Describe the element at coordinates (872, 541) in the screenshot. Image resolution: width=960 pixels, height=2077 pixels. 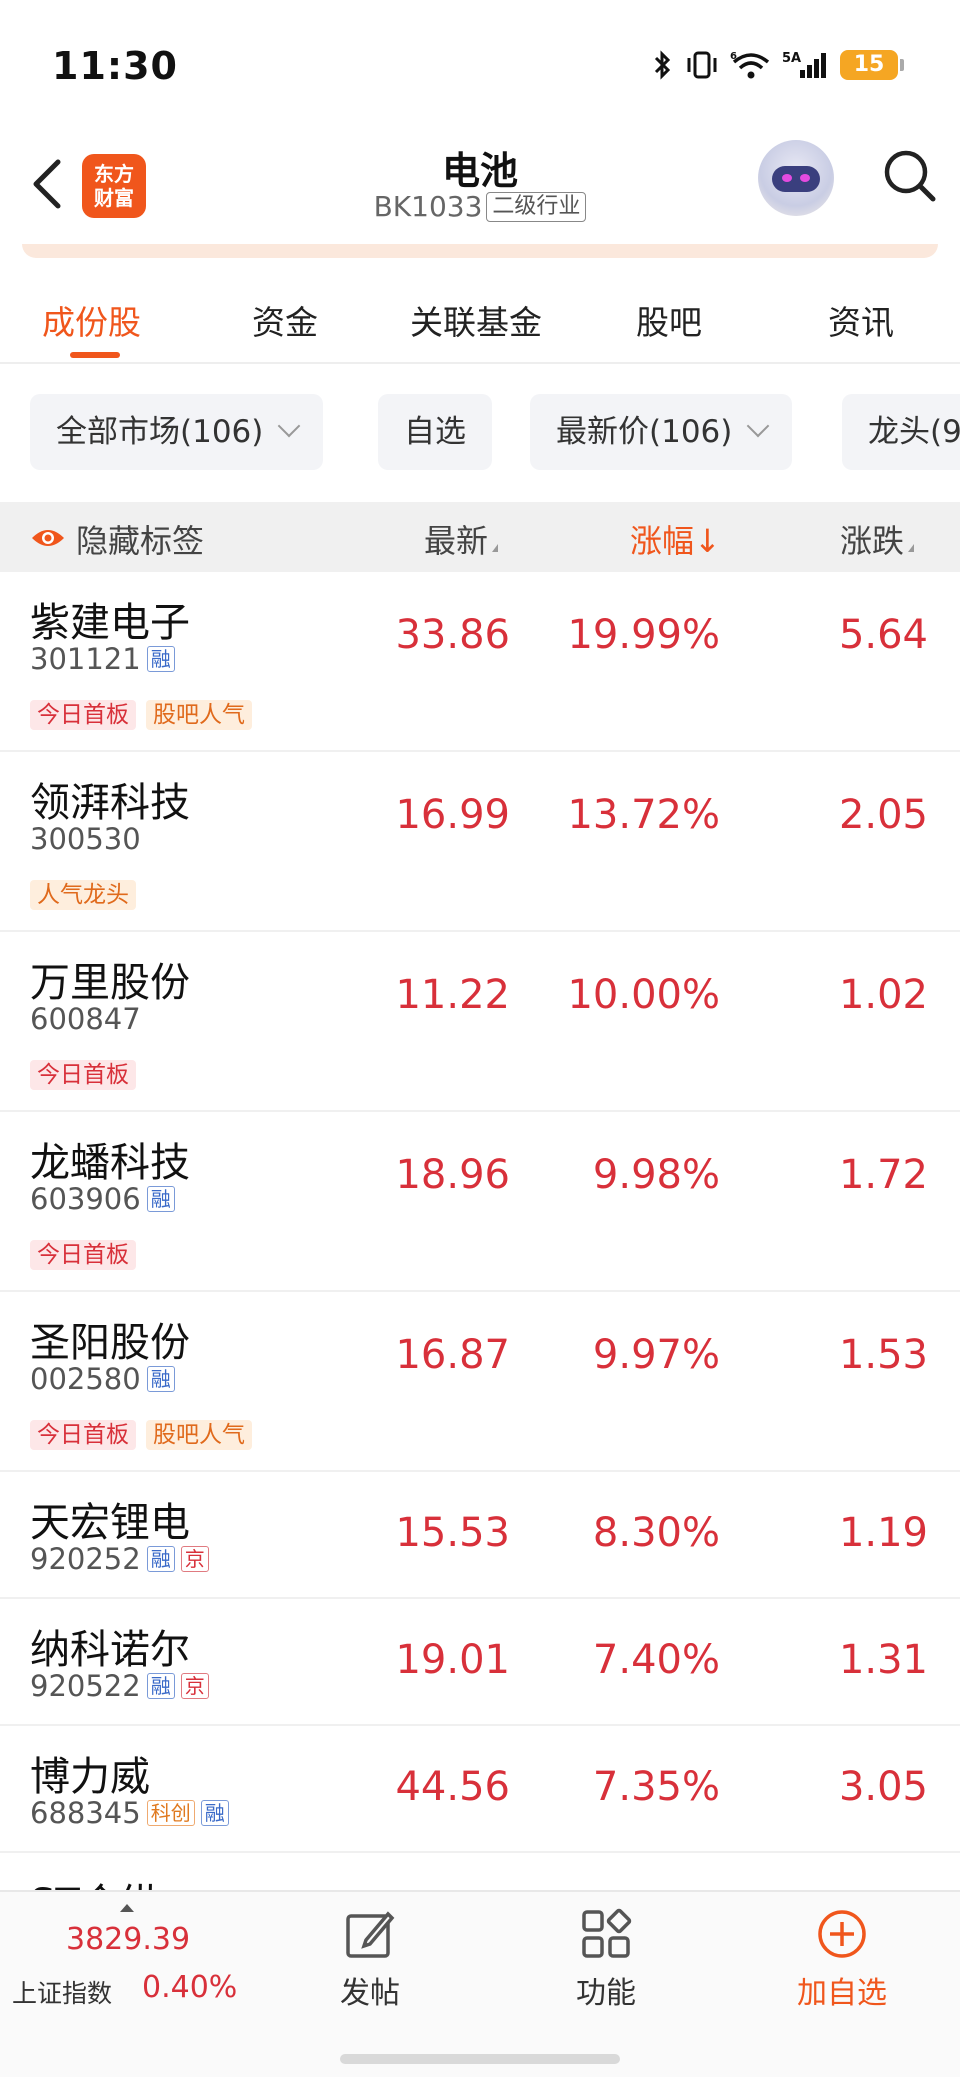
I see `column-change-label: 涨跌` at that location.